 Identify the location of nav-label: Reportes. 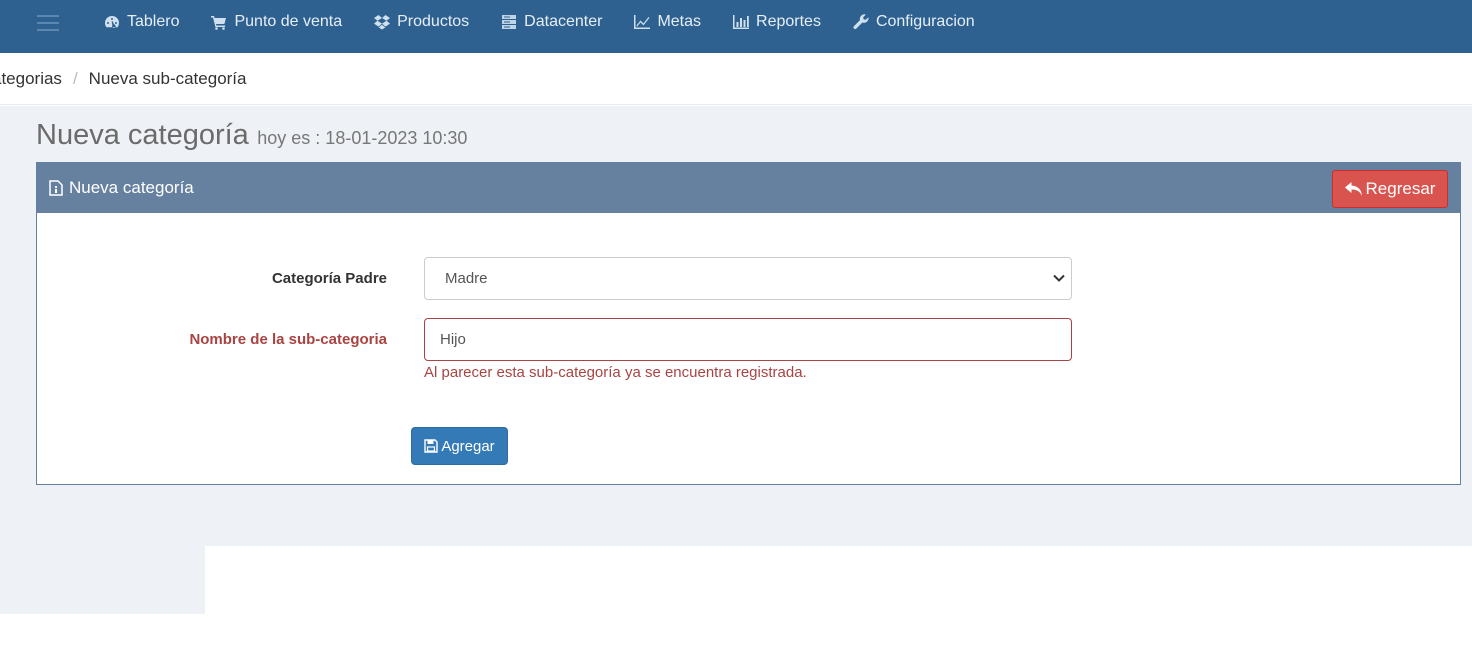
(788, 21).